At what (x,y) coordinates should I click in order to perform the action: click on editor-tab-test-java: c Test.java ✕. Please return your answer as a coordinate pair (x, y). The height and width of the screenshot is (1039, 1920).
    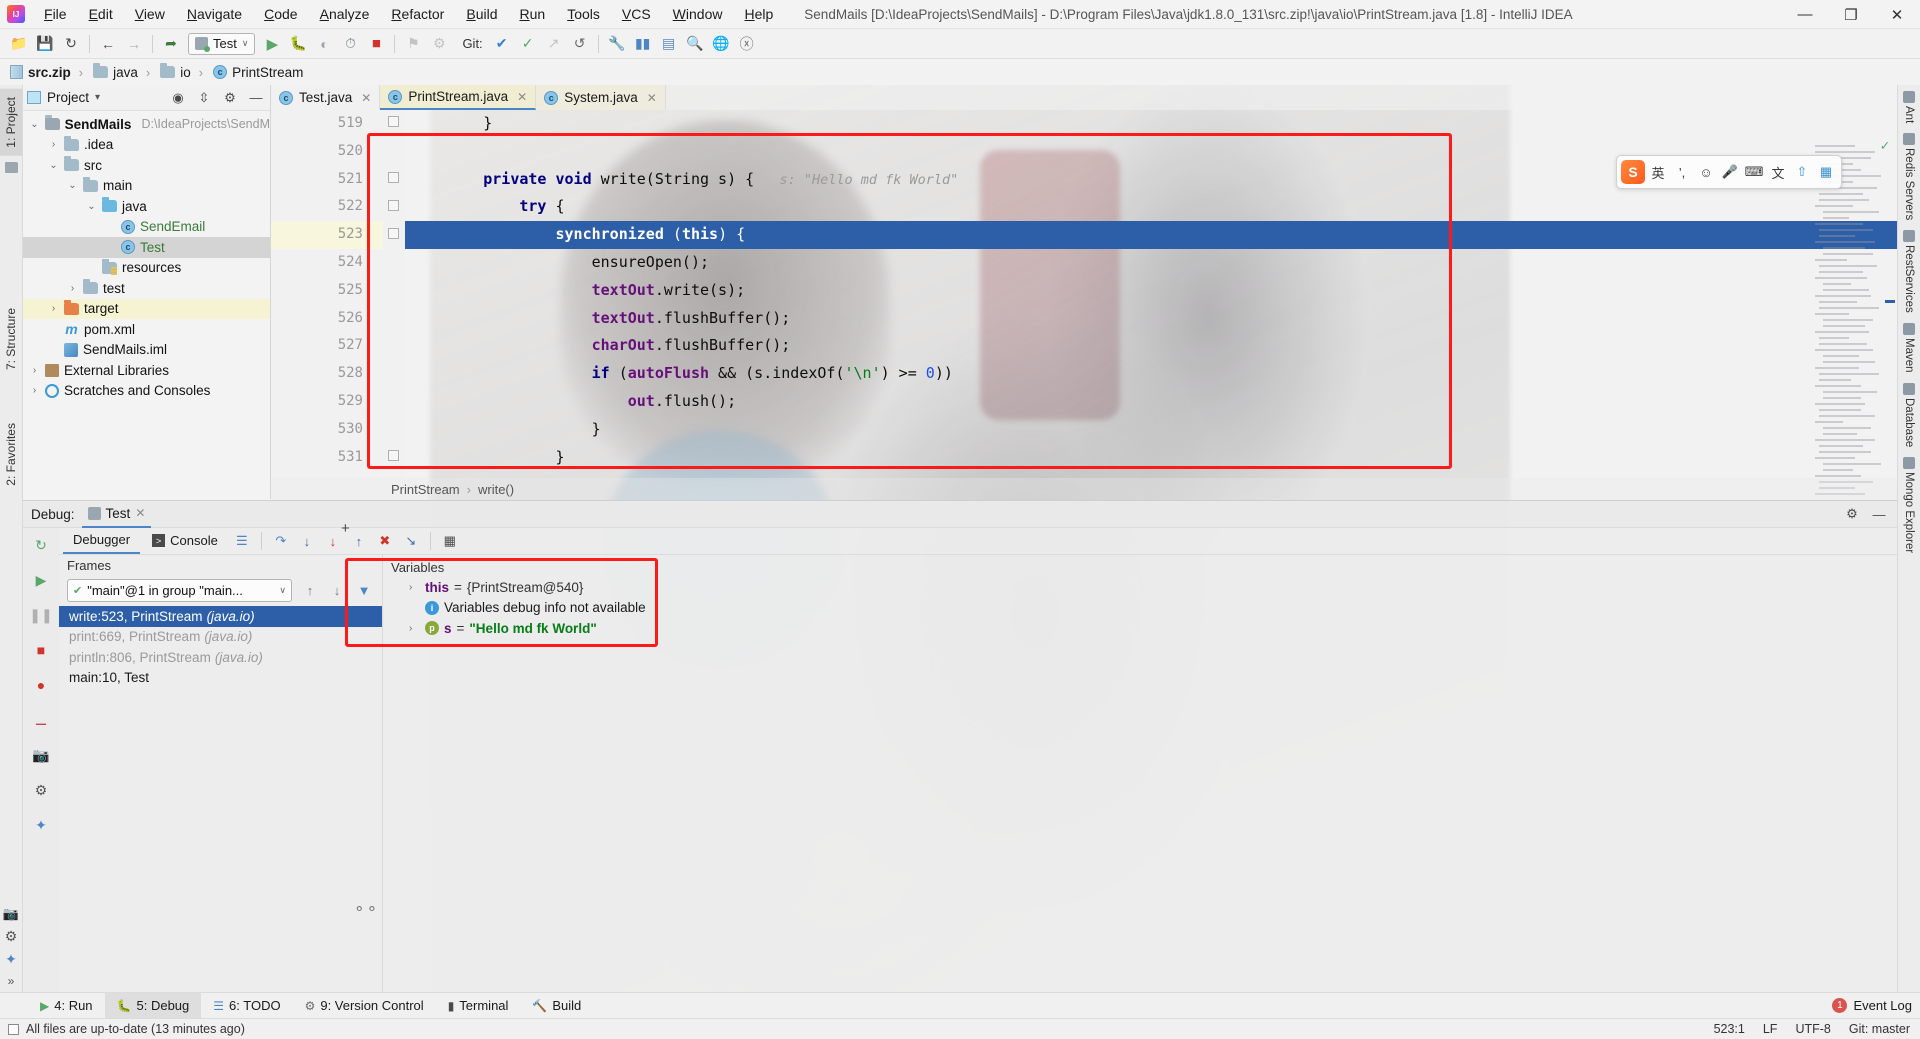
    Looking at the image, I should click on (326, 97).